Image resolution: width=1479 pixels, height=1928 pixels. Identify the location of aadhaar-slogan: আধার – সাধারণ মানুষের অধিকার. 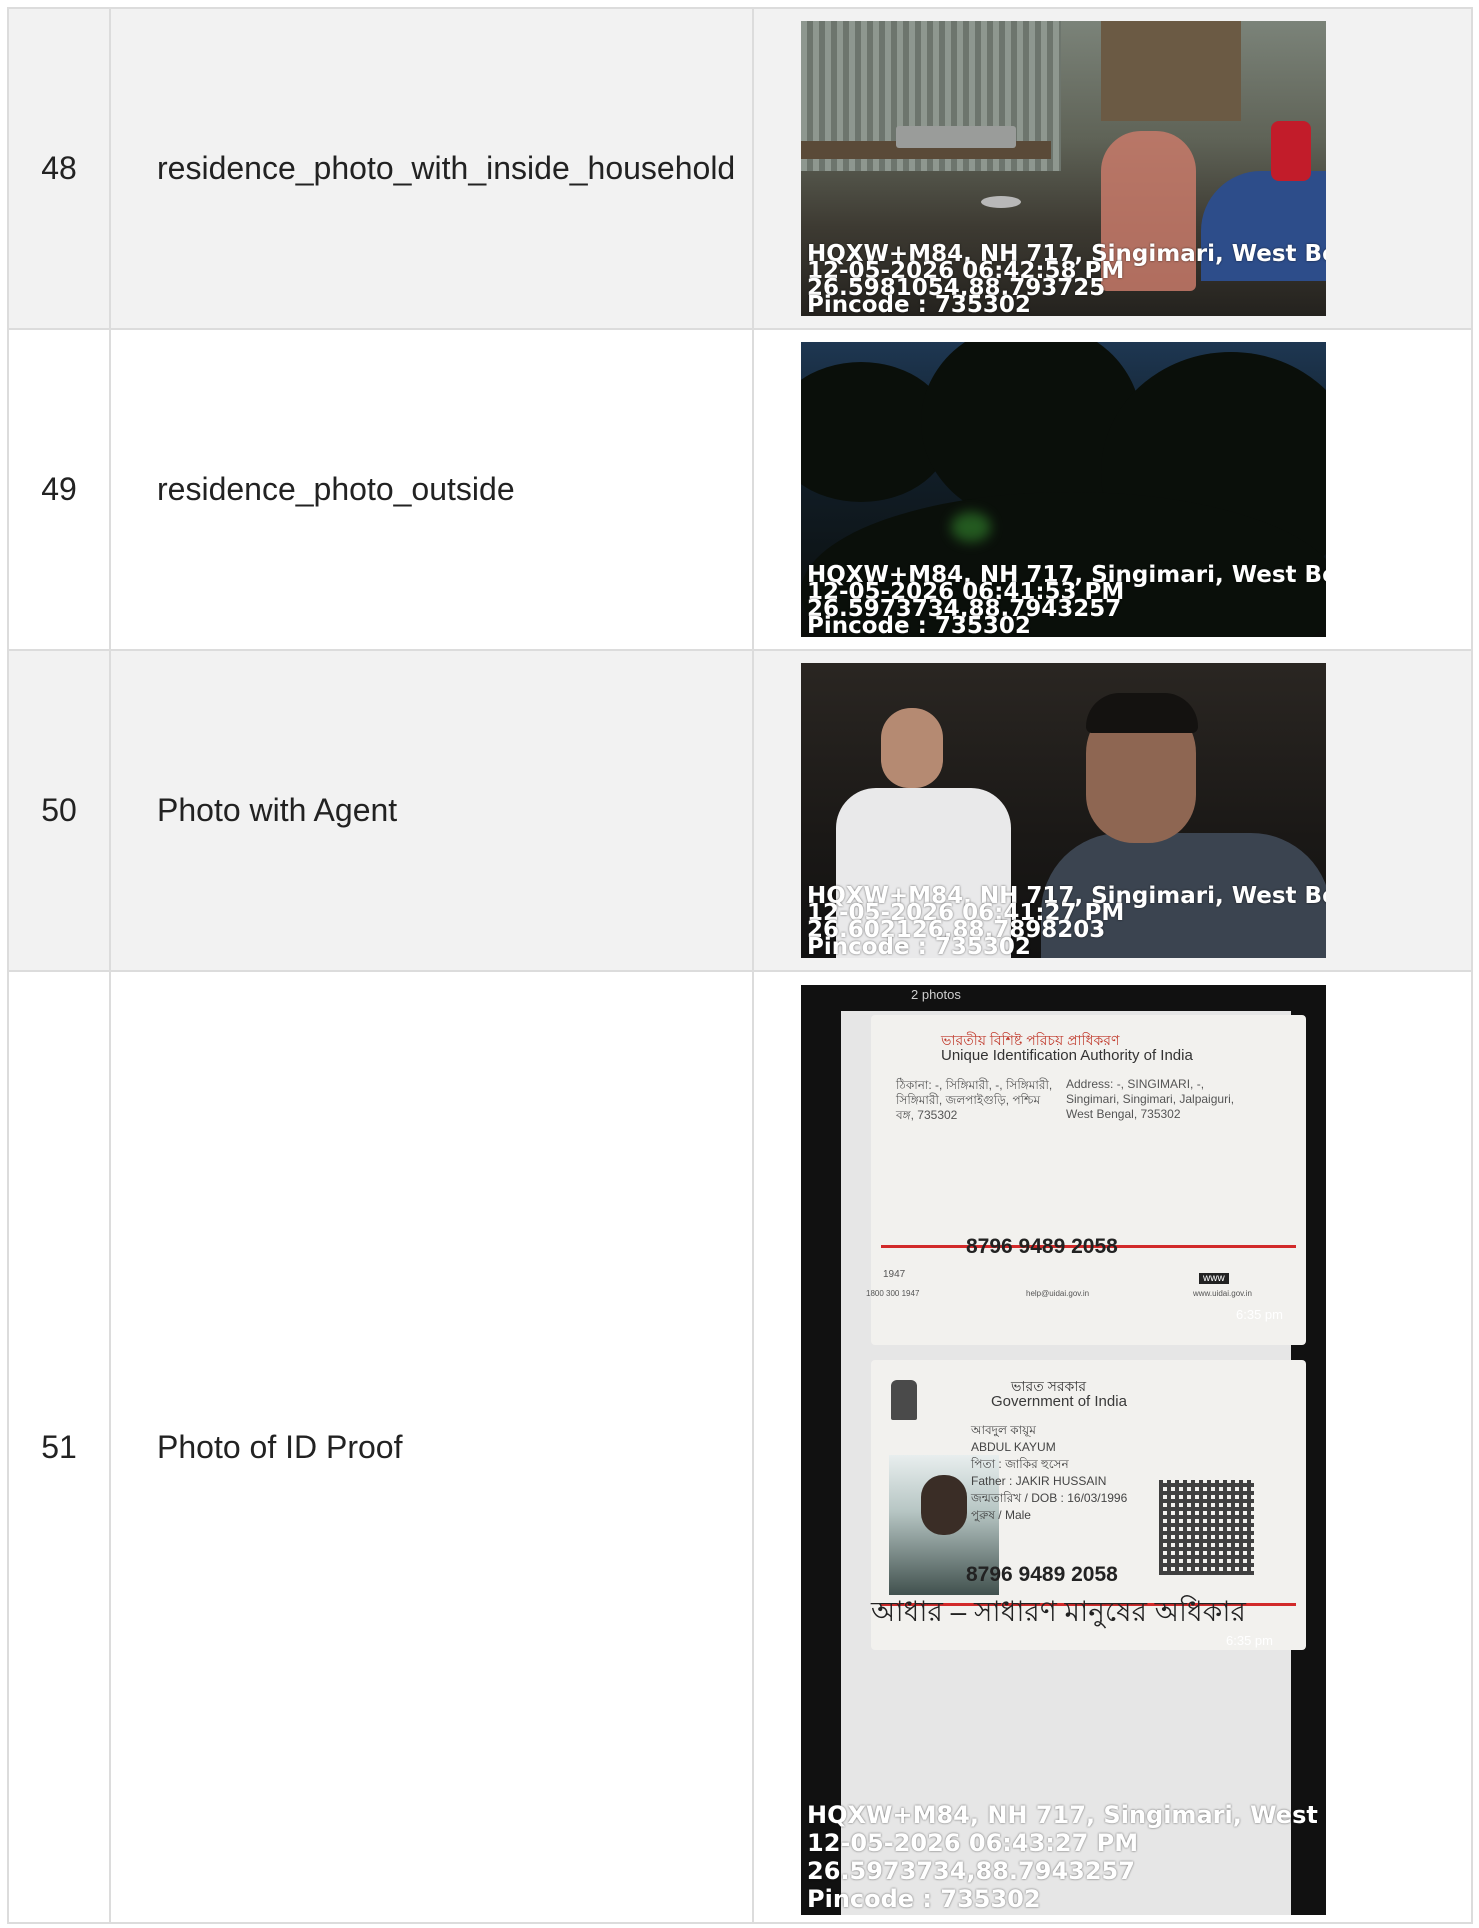
(1058, 1611).